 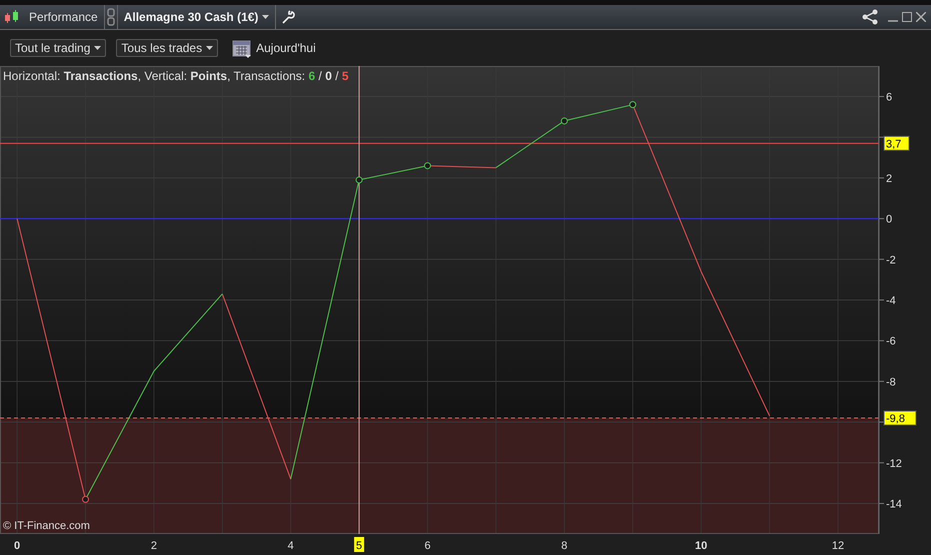 I want to click on calendar-icon, so click(x=242, y=48).